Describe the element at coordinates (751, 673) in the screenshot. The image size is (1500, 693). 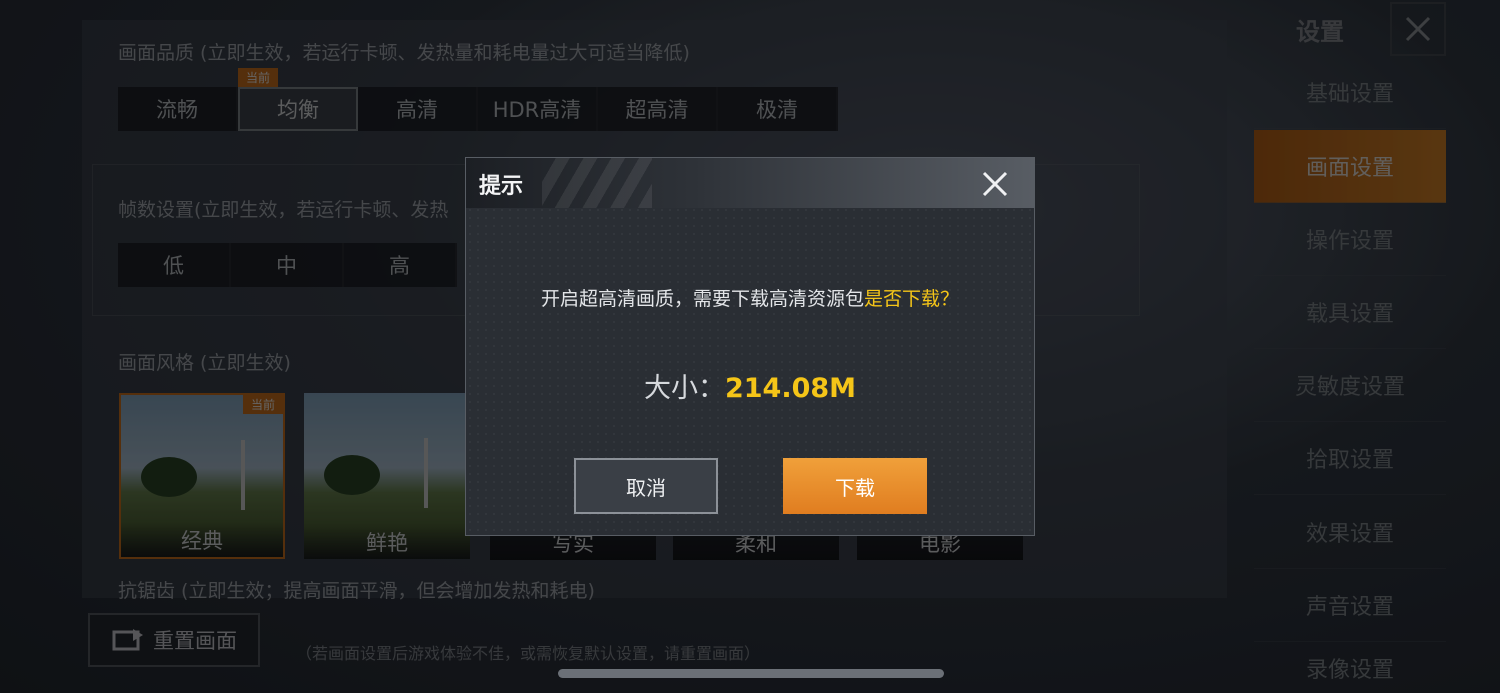
I see `home-indicator` at that location.